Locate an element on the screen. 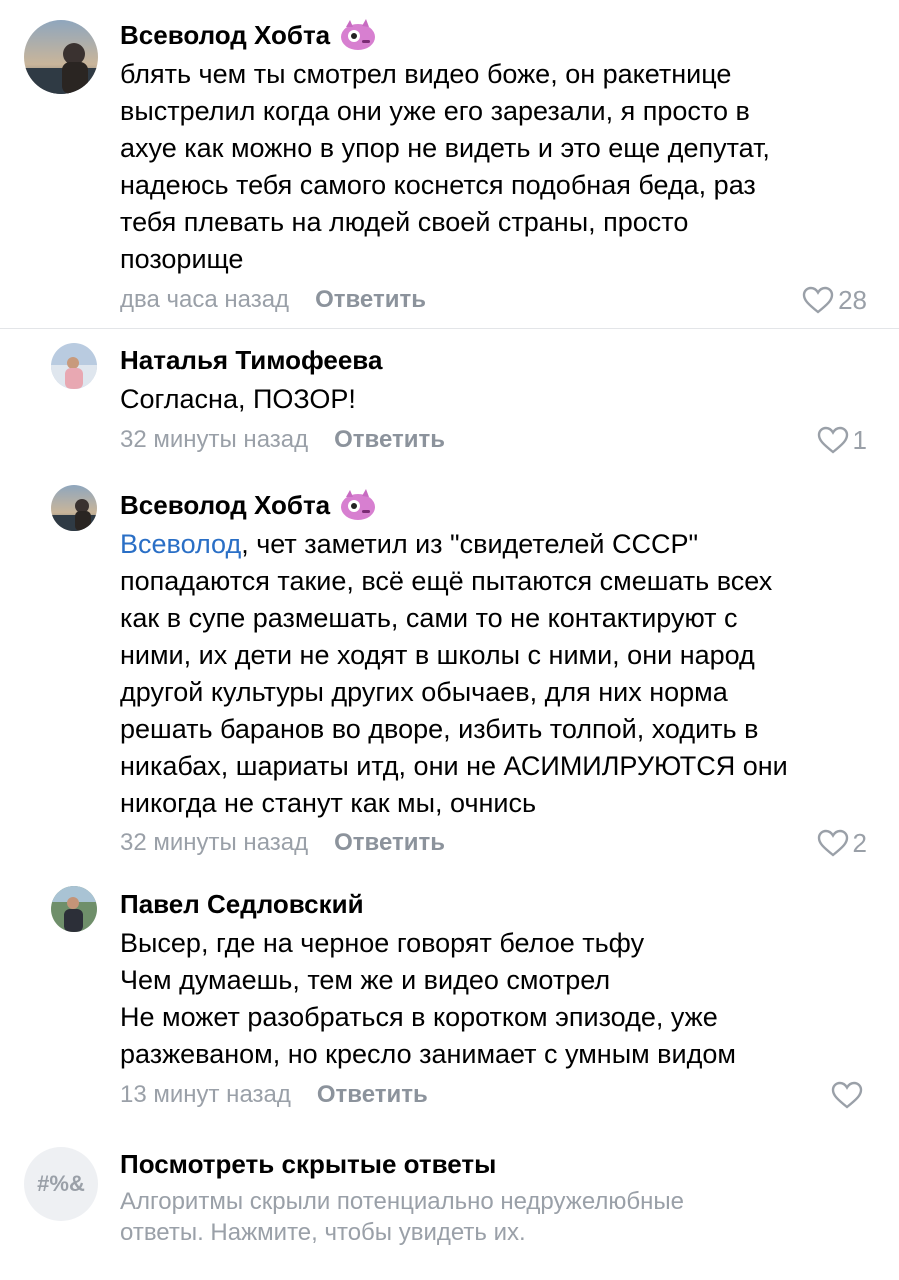  show-hidden-replies-link: Посмотреть скрытые ответы is located at coordinates (308, 1164).